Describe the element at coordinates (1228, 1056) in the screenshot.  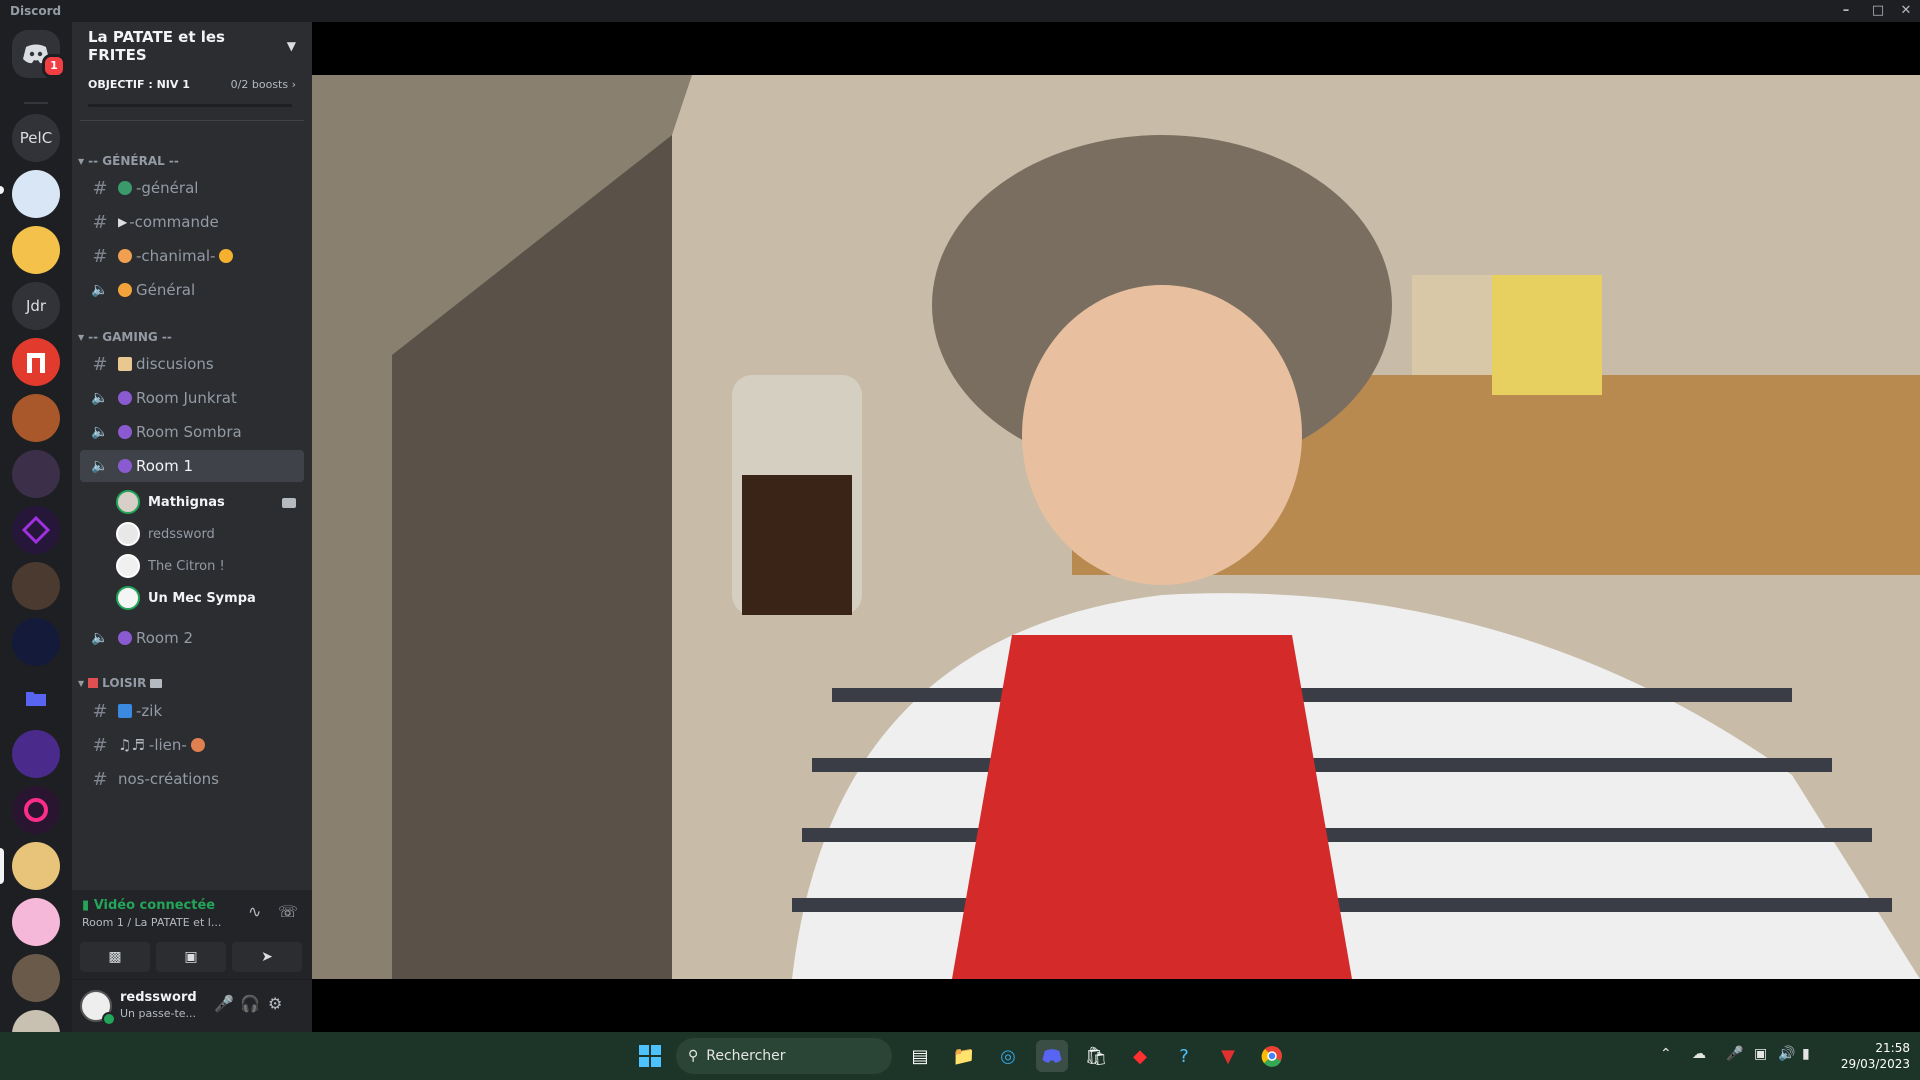
I see `mcafee-icon: ▼` at that location.